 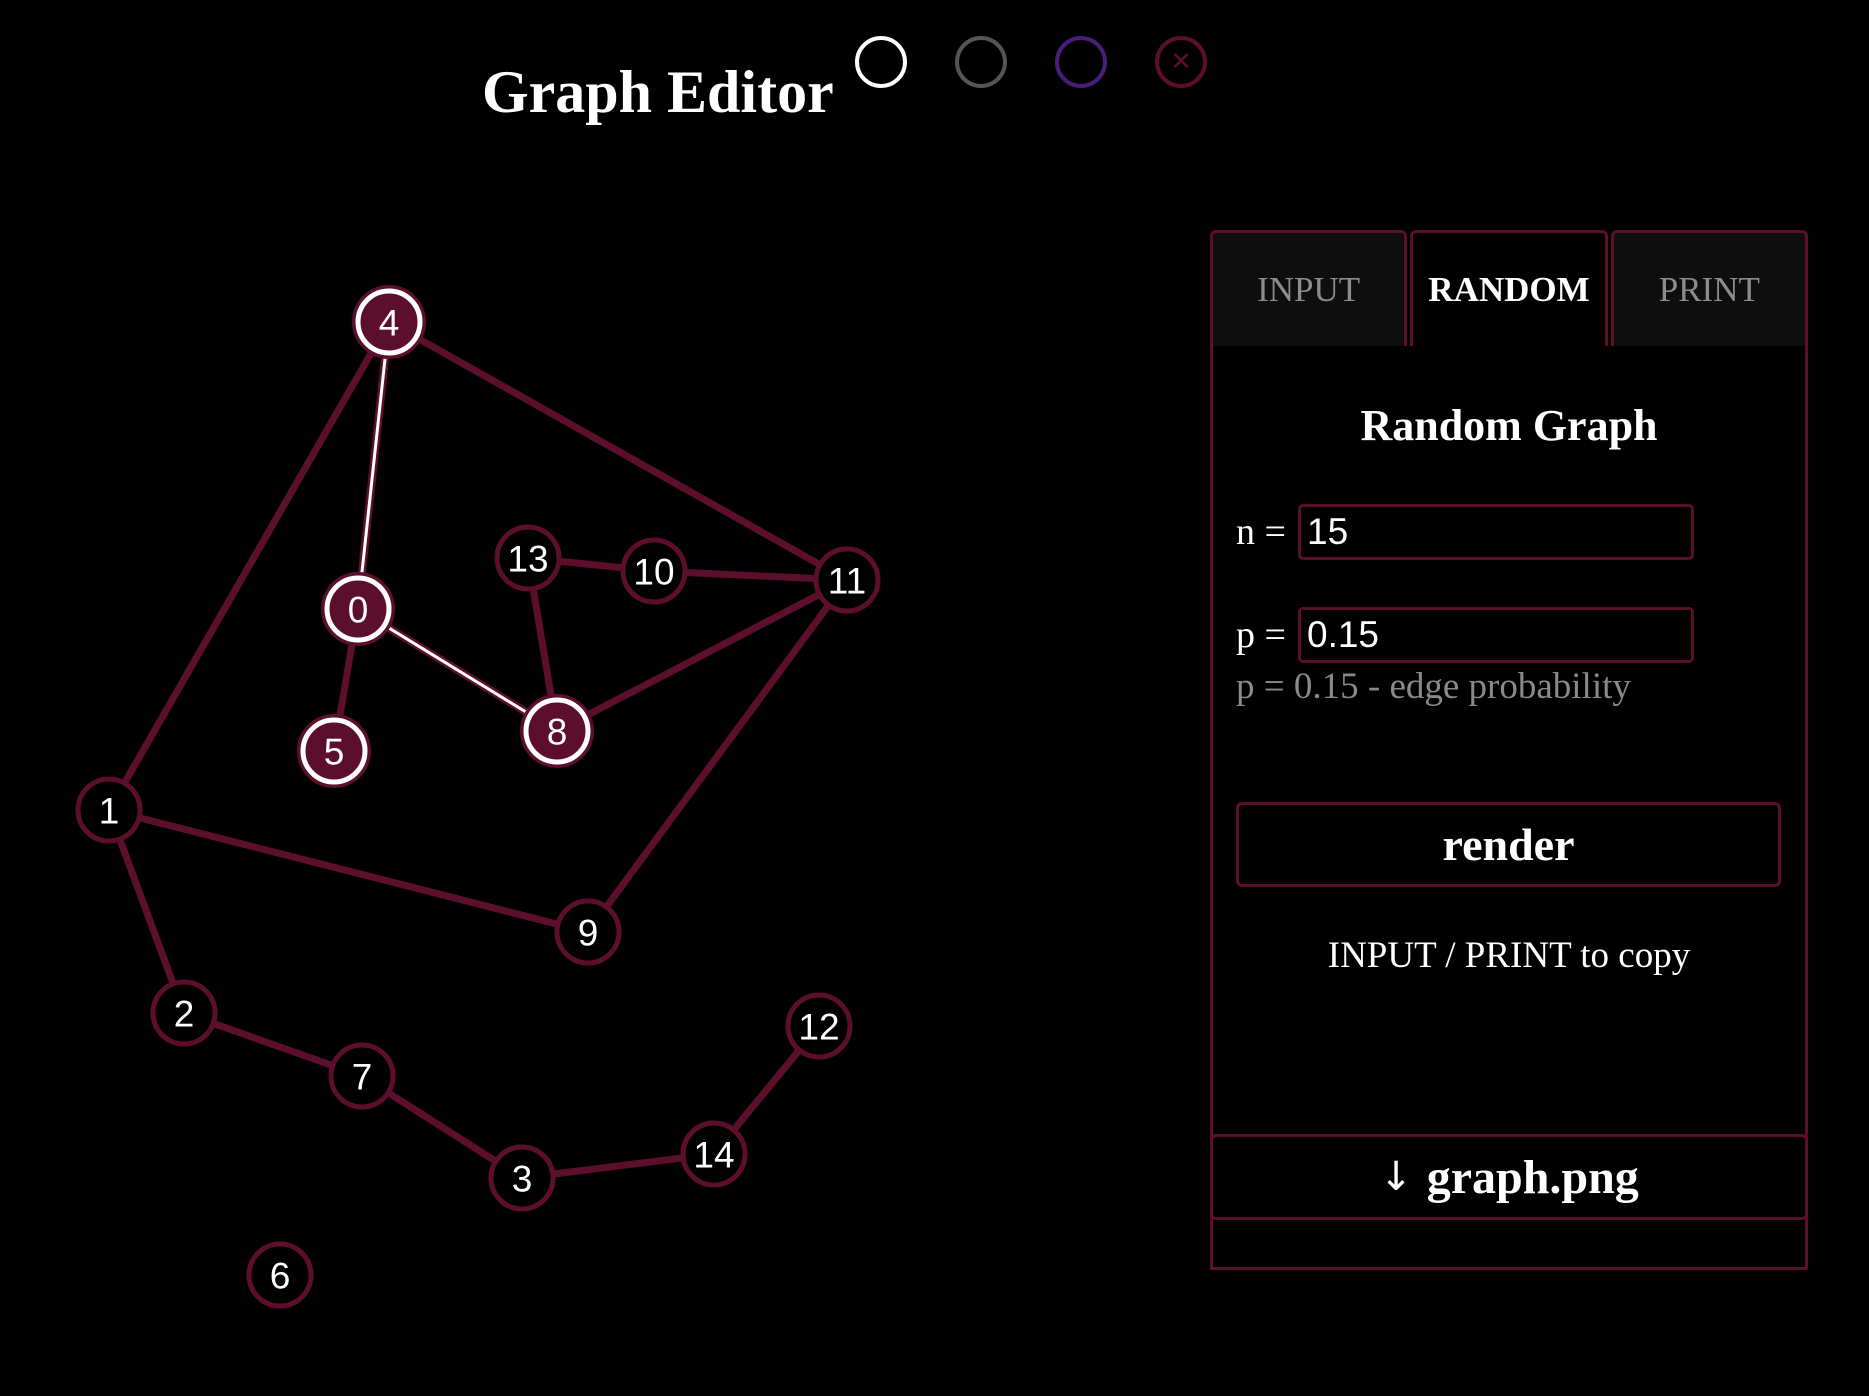 I want to click on p-label: p =, so click(x=1261, y=635).